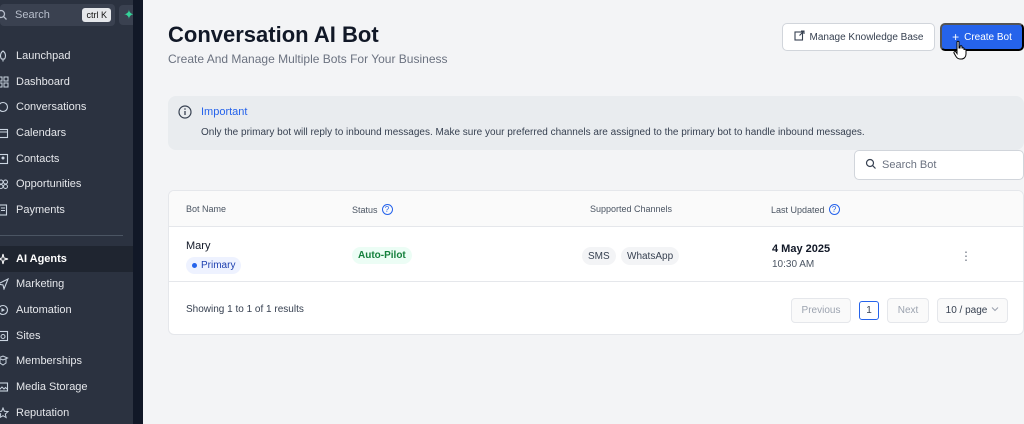 This screenshot has height=424, width=1024. I want to click on last-updated-time: 10:30 AM, so click(793, 264).